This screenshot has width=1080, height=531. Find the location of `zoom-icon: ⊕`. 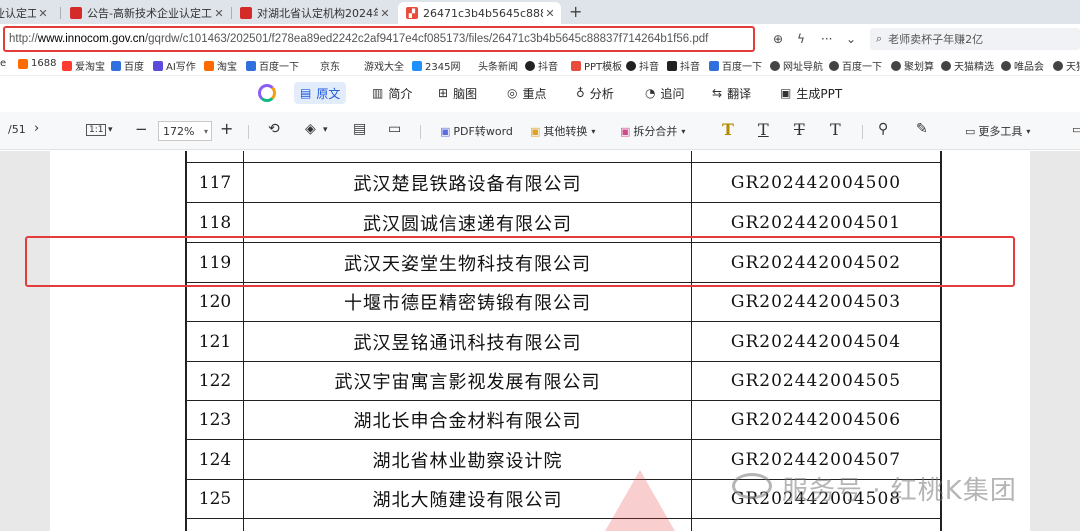

zoom-icon: ⊕ is located at coordinates (778, 39).